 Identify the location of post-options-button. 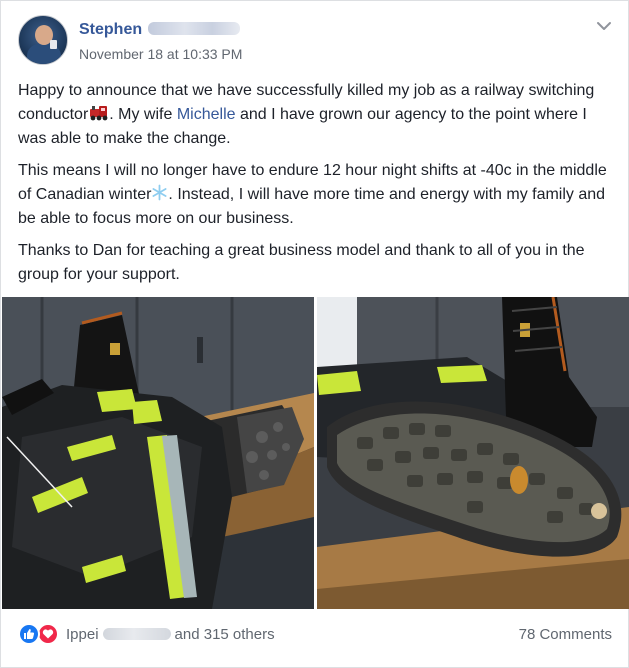
(604, 26).